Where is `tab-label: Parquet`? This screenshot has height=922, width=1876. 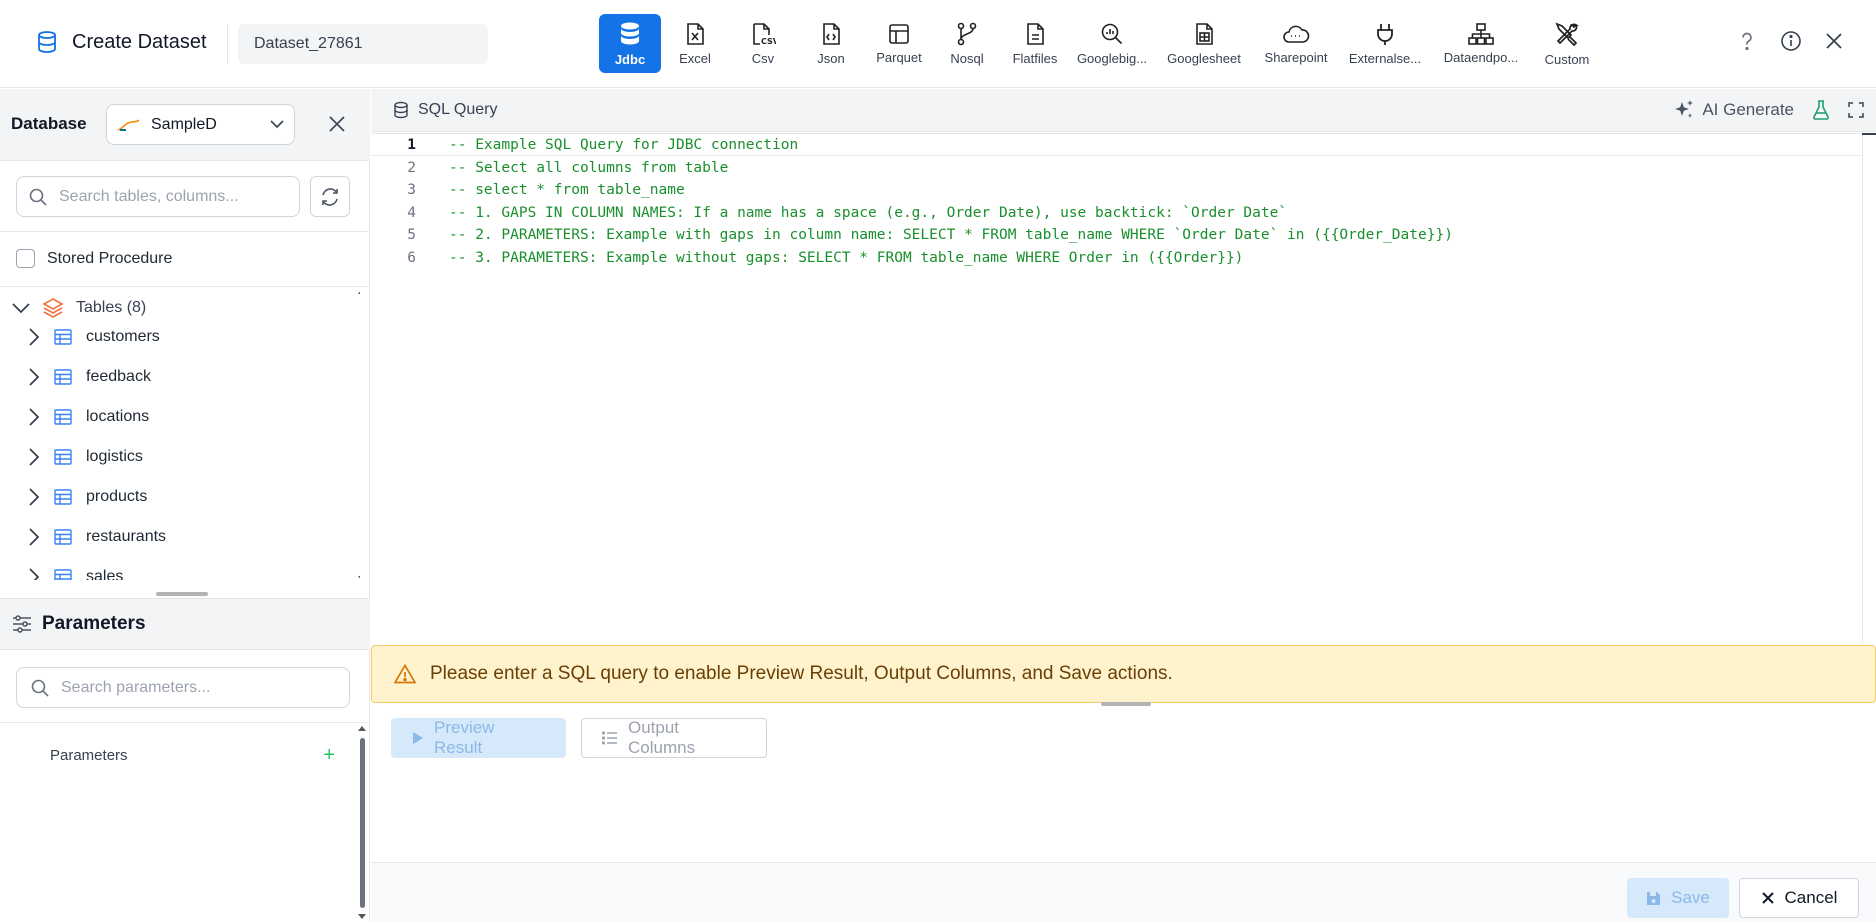 tab-label: Parquet is located at coordinates (899, 57).